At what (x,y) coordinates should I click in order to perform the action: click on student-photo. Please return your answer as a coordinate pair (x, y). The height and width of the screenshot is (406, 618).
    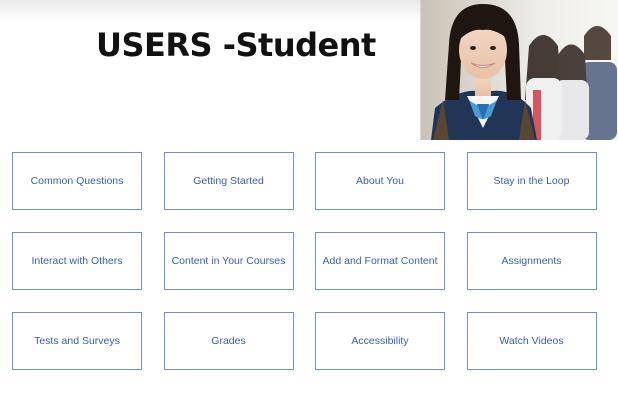
    Looking at the image, I should click on (519, 70).